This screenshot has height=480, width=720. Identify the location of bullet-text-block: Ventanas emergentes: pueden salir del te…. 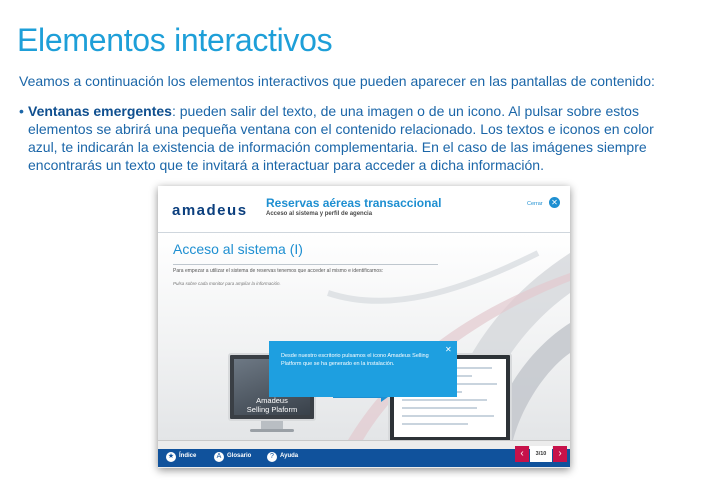
(344, 138).